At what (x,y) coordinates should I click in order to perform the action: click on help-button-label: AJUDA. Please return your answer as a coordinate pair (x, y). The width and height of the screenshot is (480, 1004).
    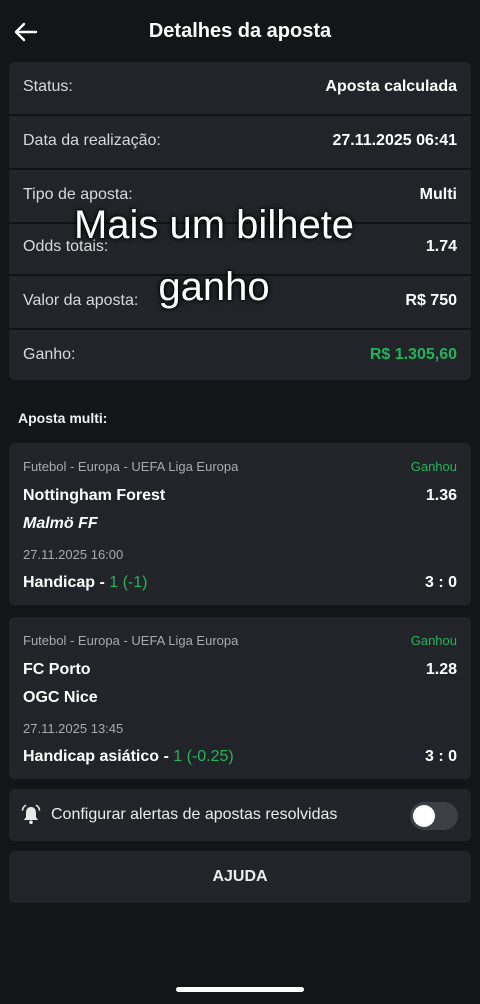
    Looking at the image, I should click on (240, 876).